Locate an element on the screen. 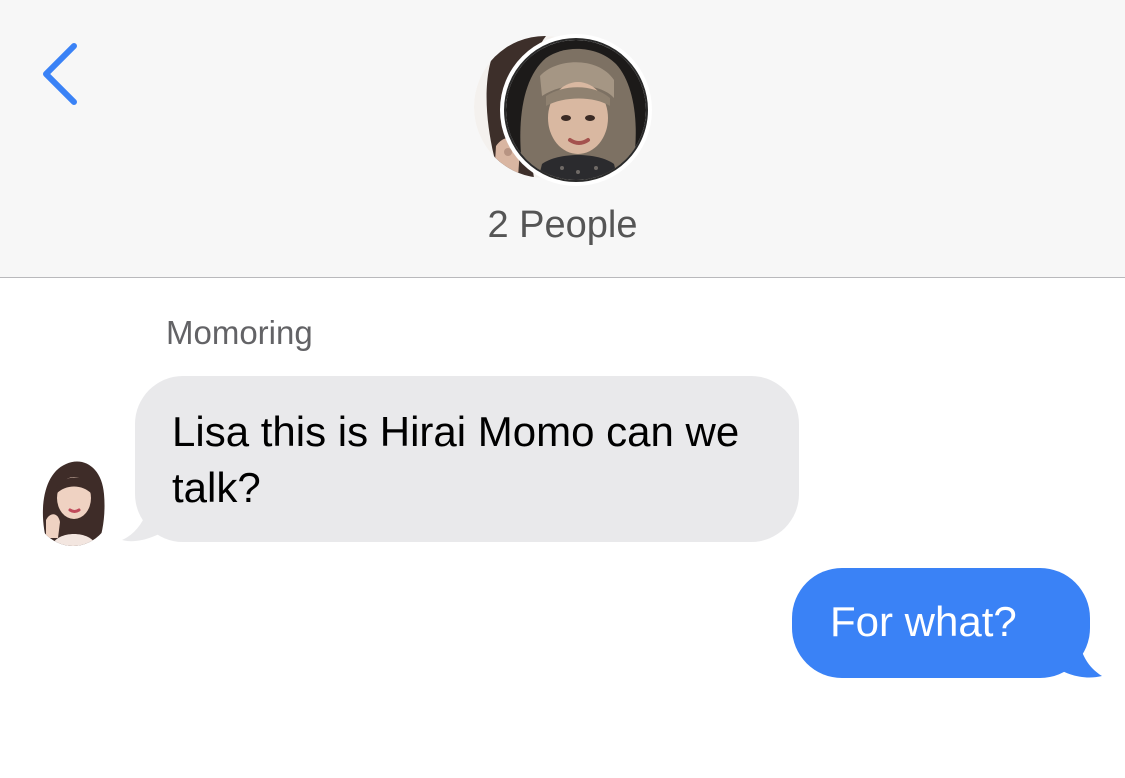  incoming-message-text: Lisa this is Hirai Momo can we talk? is located at coordinates (467, 459).